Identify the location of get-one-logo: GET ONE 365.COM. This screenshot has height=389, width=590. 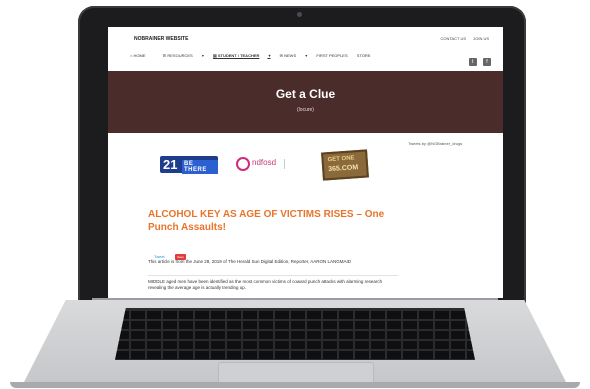
(345, 165).